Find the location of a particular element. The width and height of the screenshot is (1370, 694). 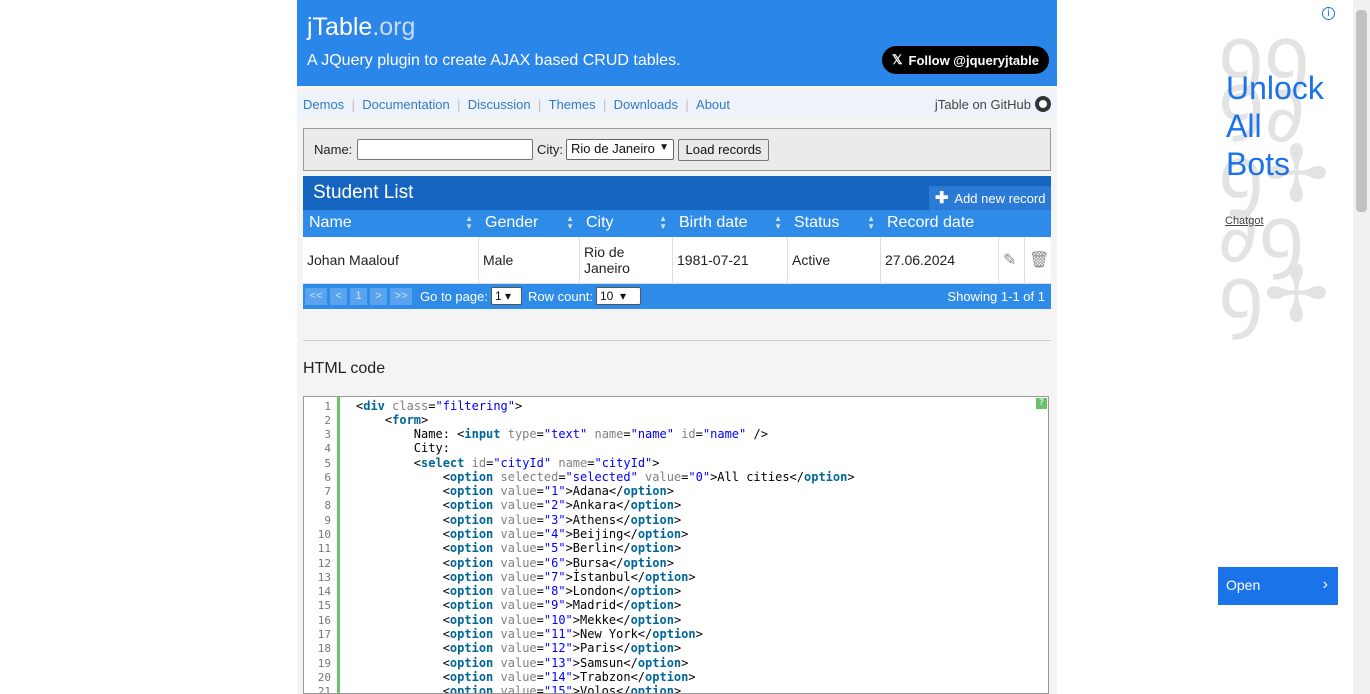

edit-button: ✎ is located at coordinates (1012, 260).